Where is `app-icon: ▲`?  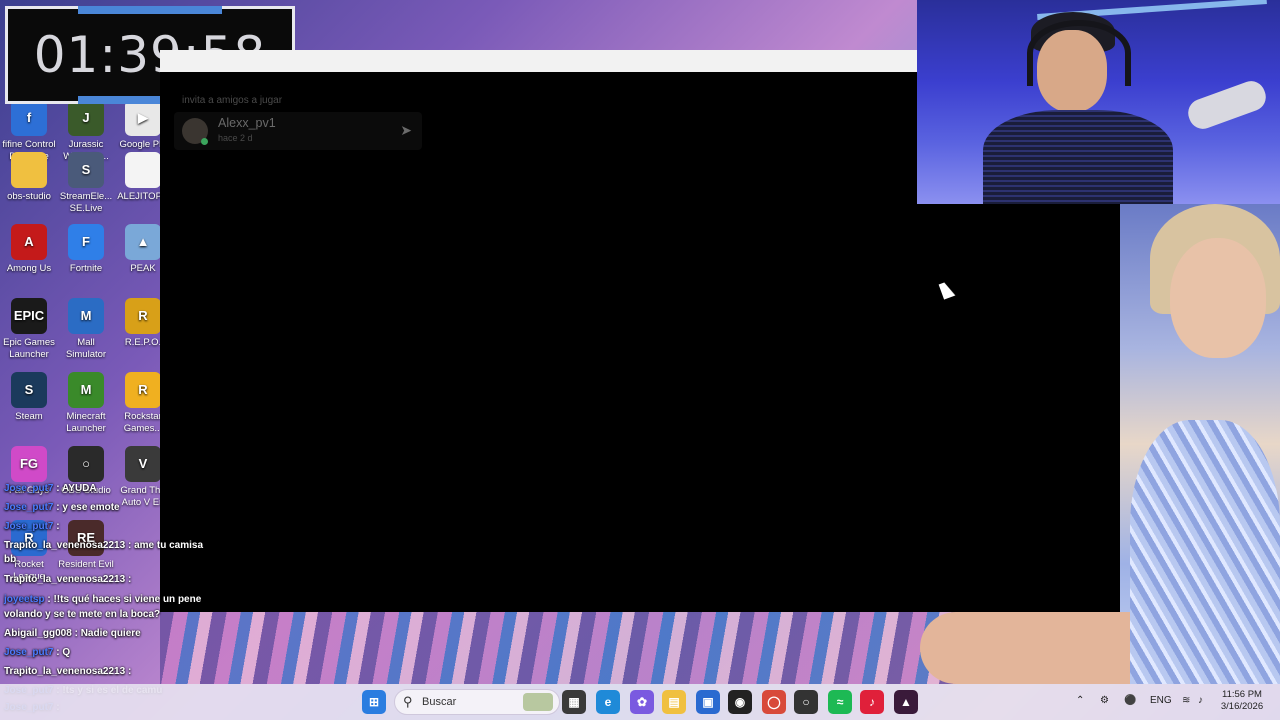 app-icon: ▲ is located at coordinates (906, 702).